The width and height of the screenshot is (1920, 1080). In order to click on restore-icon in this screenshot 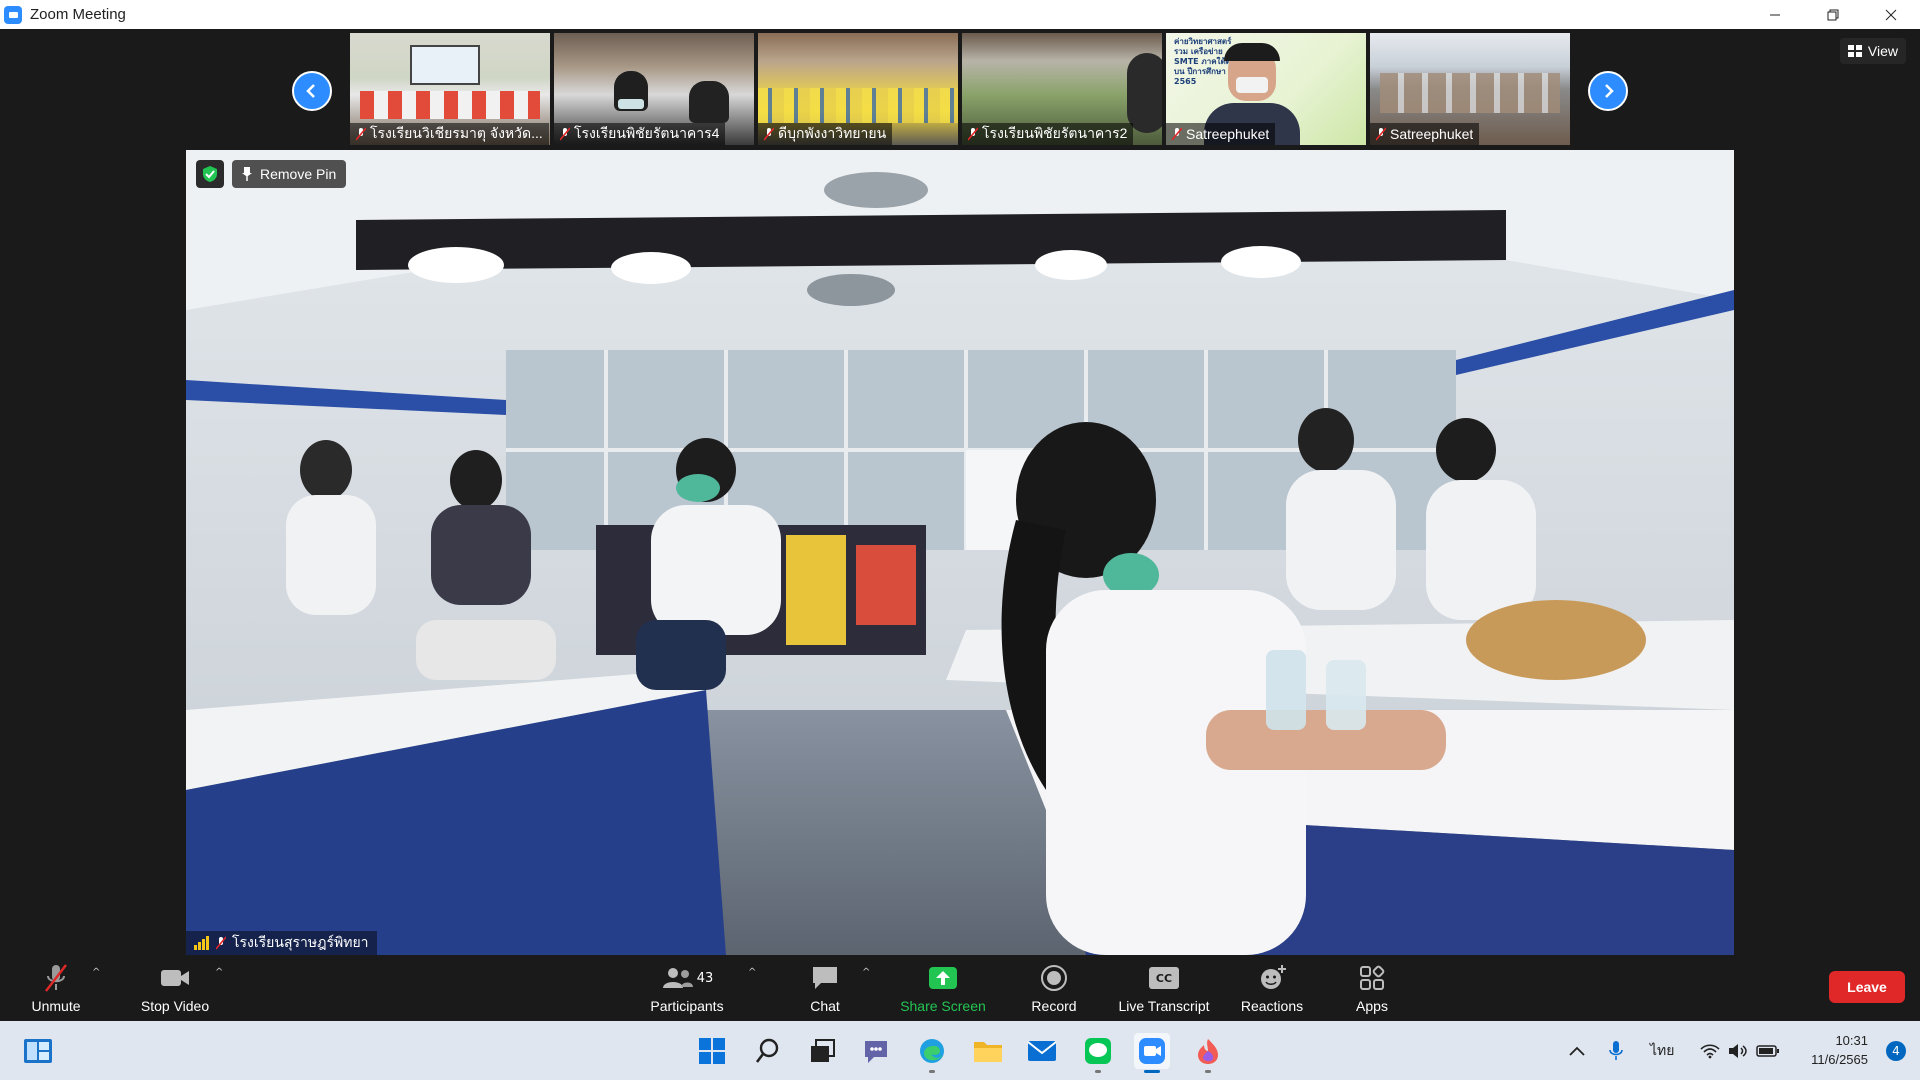, I will do `click(1833, 14)`.